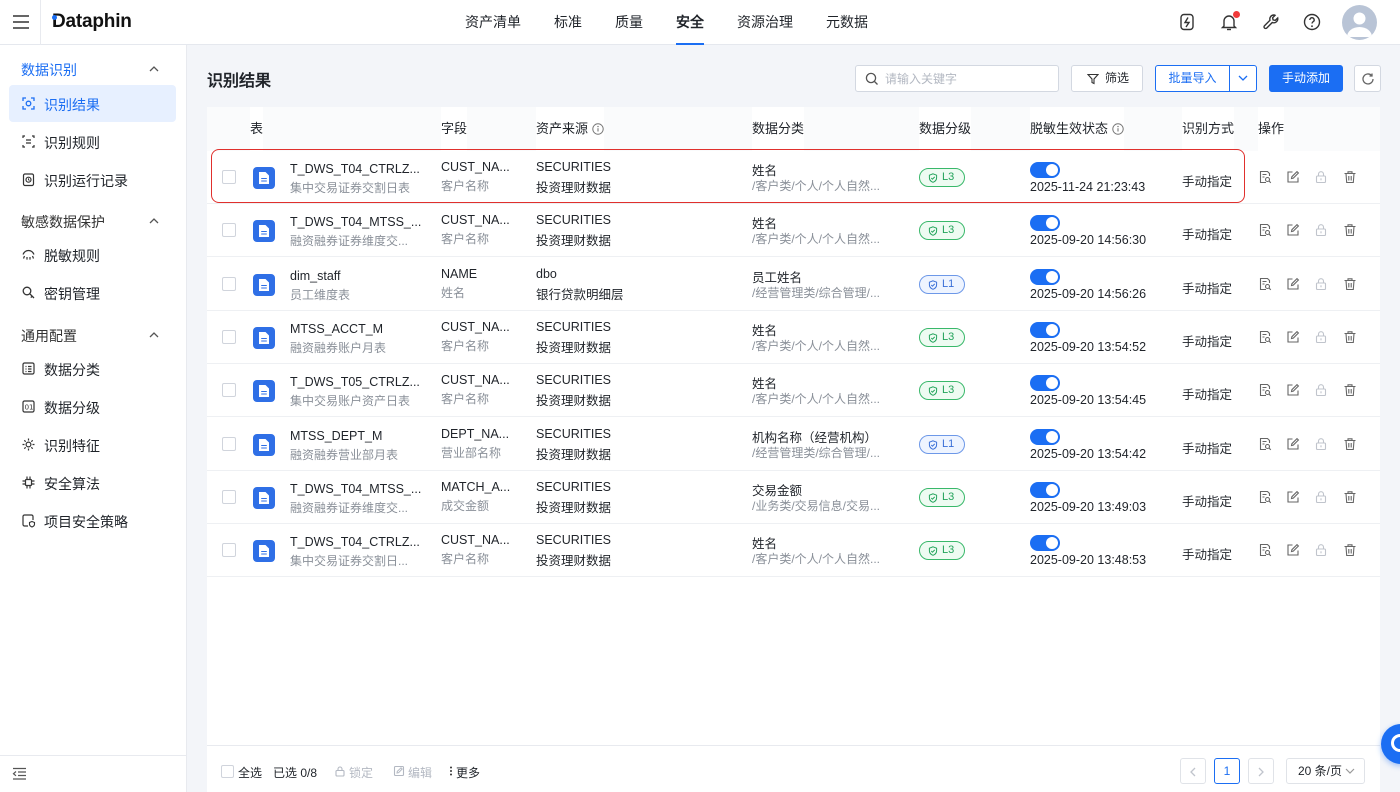 This screenshot has width=1400, height=792. What do you see at coordinates (93, 68) in the screenshot?
I see `sidebar-group-0: 数据识别` at bounding box center [93, 68].